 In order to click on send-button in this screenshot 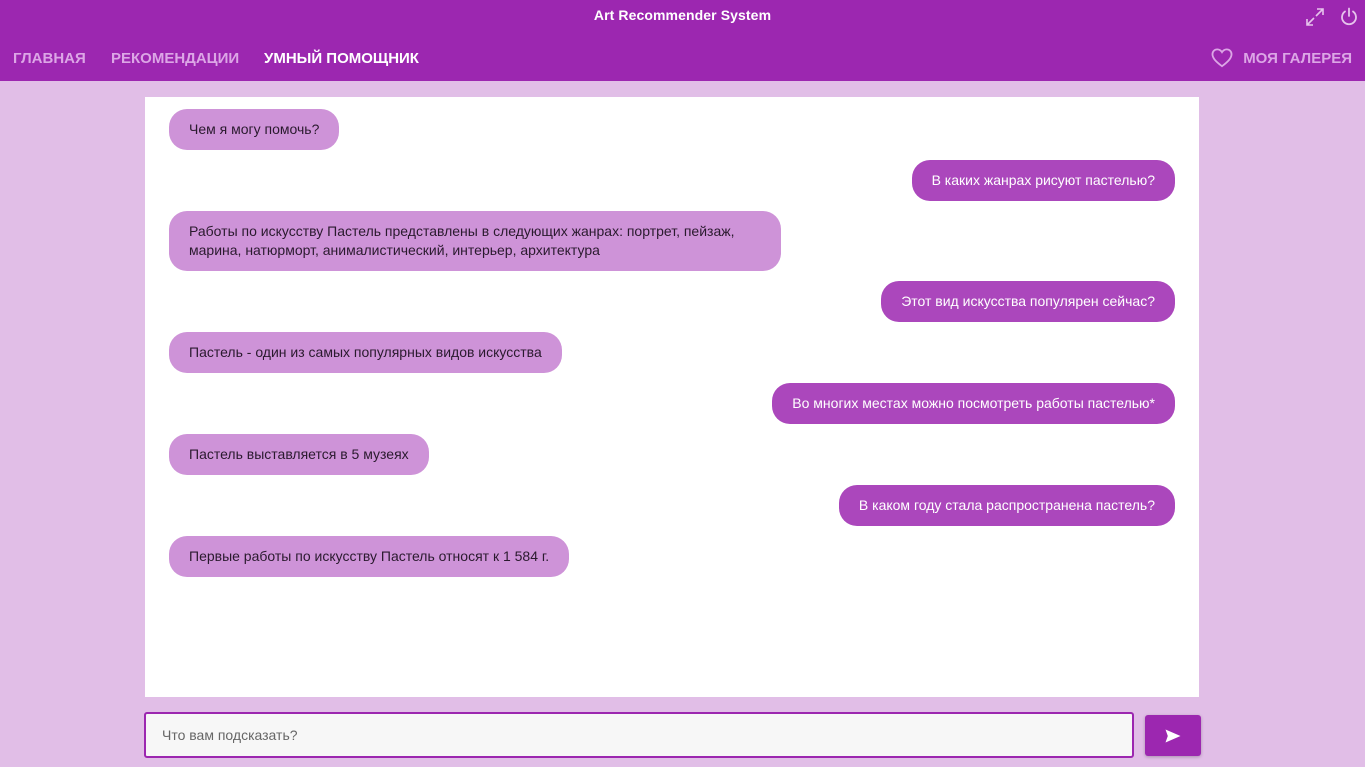, I will do `click(1173, 735)`.